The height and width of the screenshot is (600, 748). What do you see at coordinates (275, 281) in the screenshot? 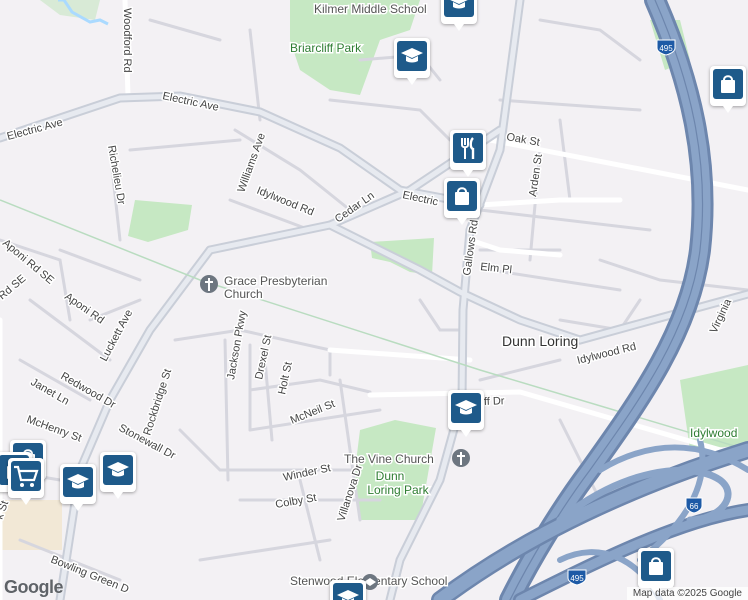
I see `label-grace-church-1: Grace Presbyterian` at bounding box center [275, 281].